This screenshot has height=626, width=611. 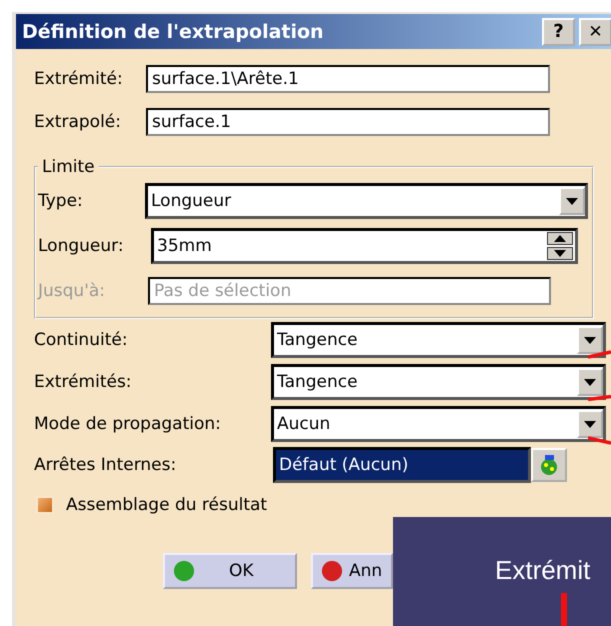 What do you see at coordinates (128, 424) in the screenshot?
I see `field-label: Mode de propagation:` at bounding box center [128, 424].